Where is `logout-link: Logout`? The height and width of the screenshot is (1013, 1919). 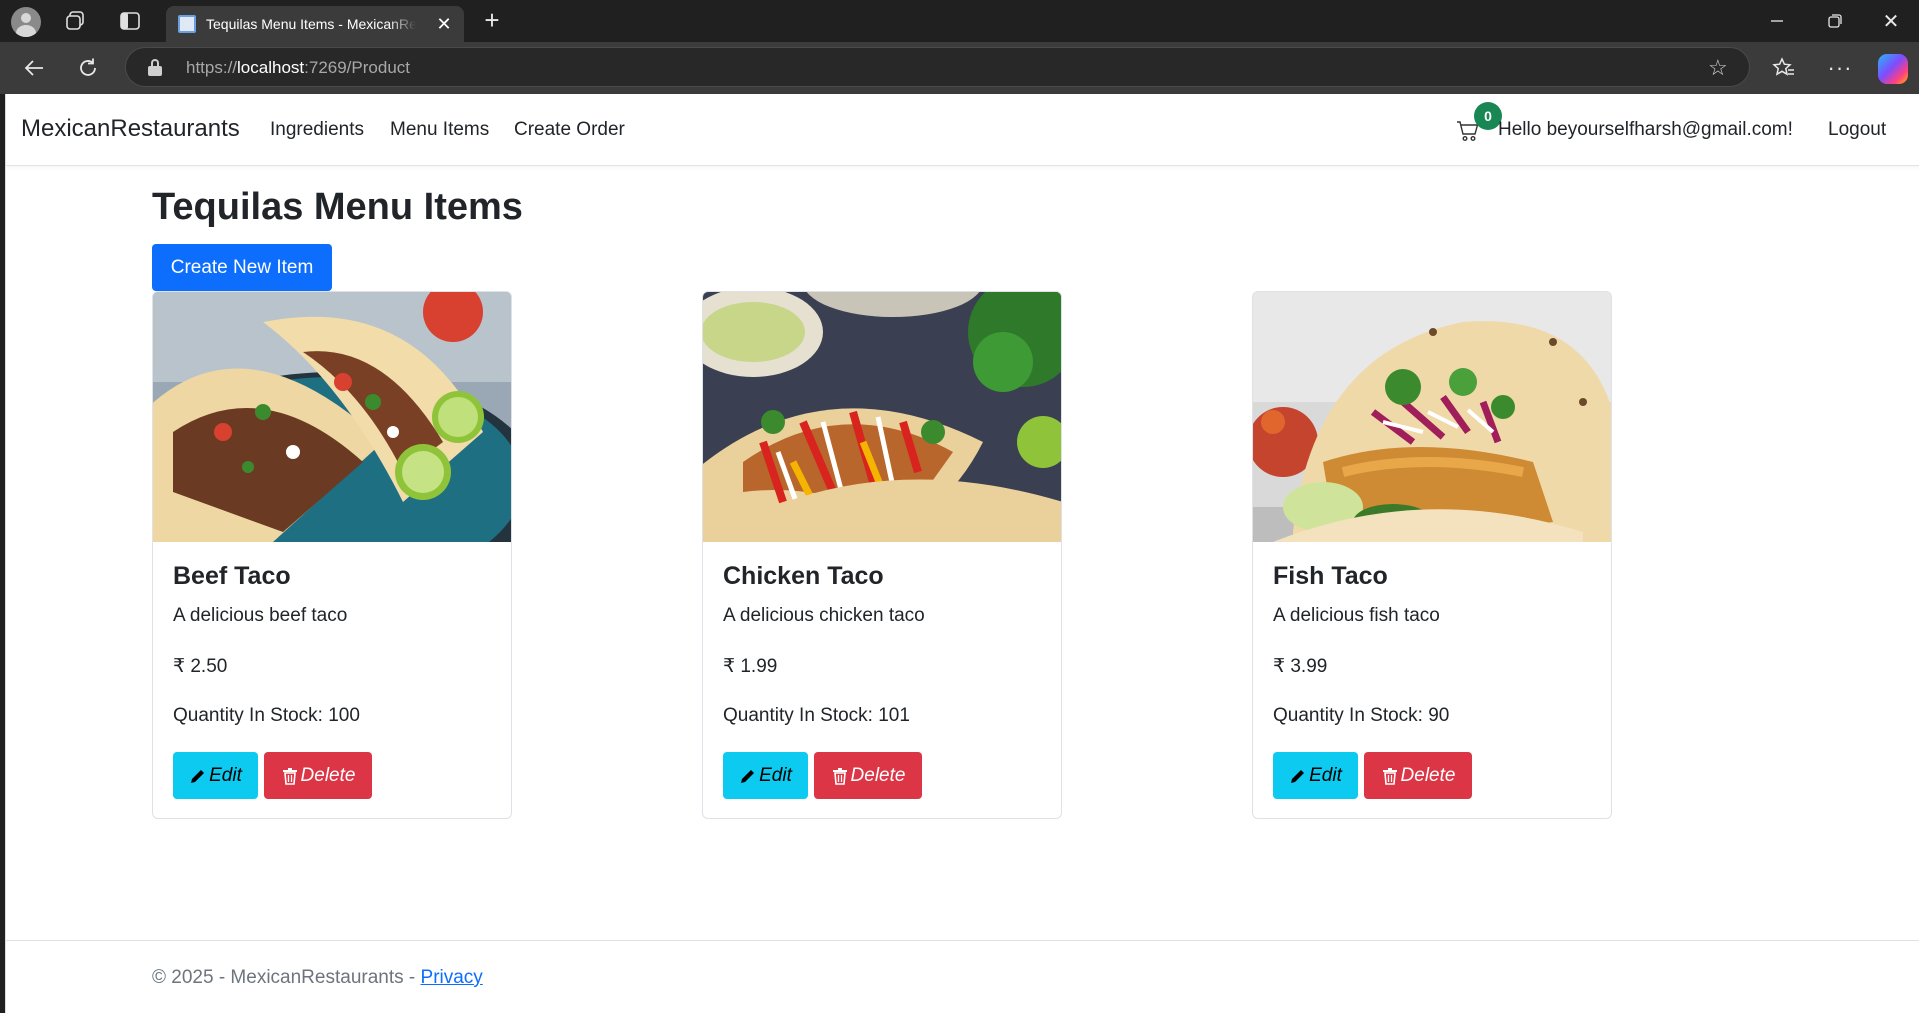
logout-link: Logout is located at coordinates (1857, 130).